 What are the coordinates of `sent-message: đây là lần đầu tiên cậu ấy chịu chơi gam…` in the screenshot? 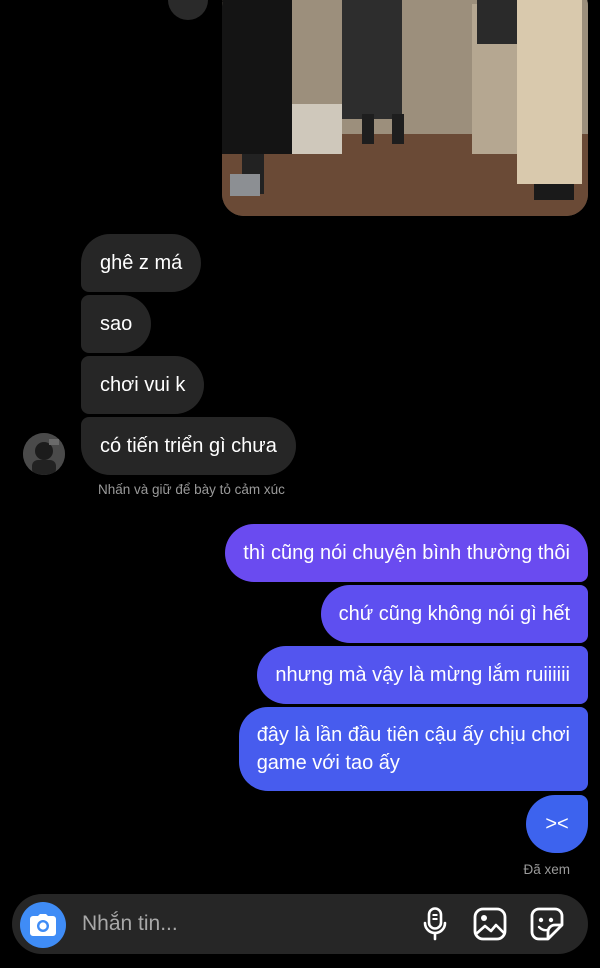 It's located at (413, 749).